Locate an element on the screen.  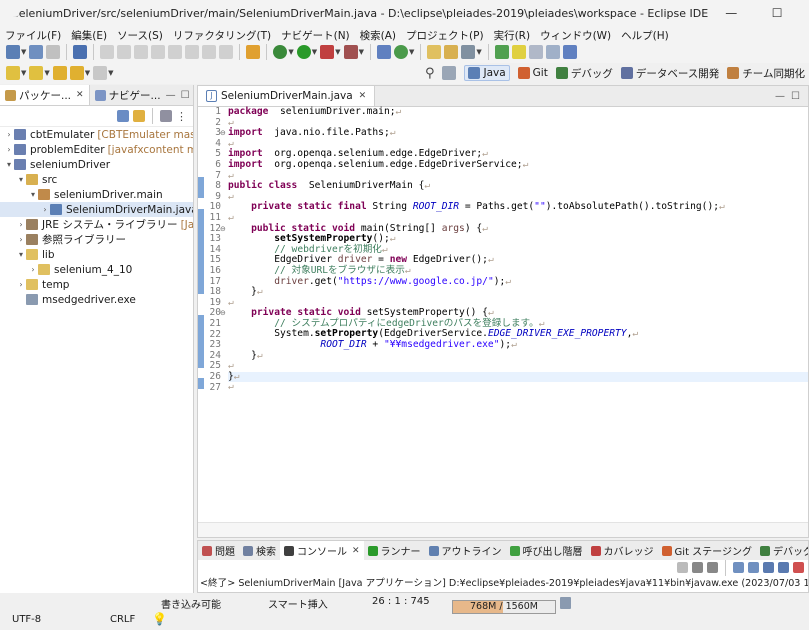
perspective-debug: デバッグ is located at coordinates (584, 73).